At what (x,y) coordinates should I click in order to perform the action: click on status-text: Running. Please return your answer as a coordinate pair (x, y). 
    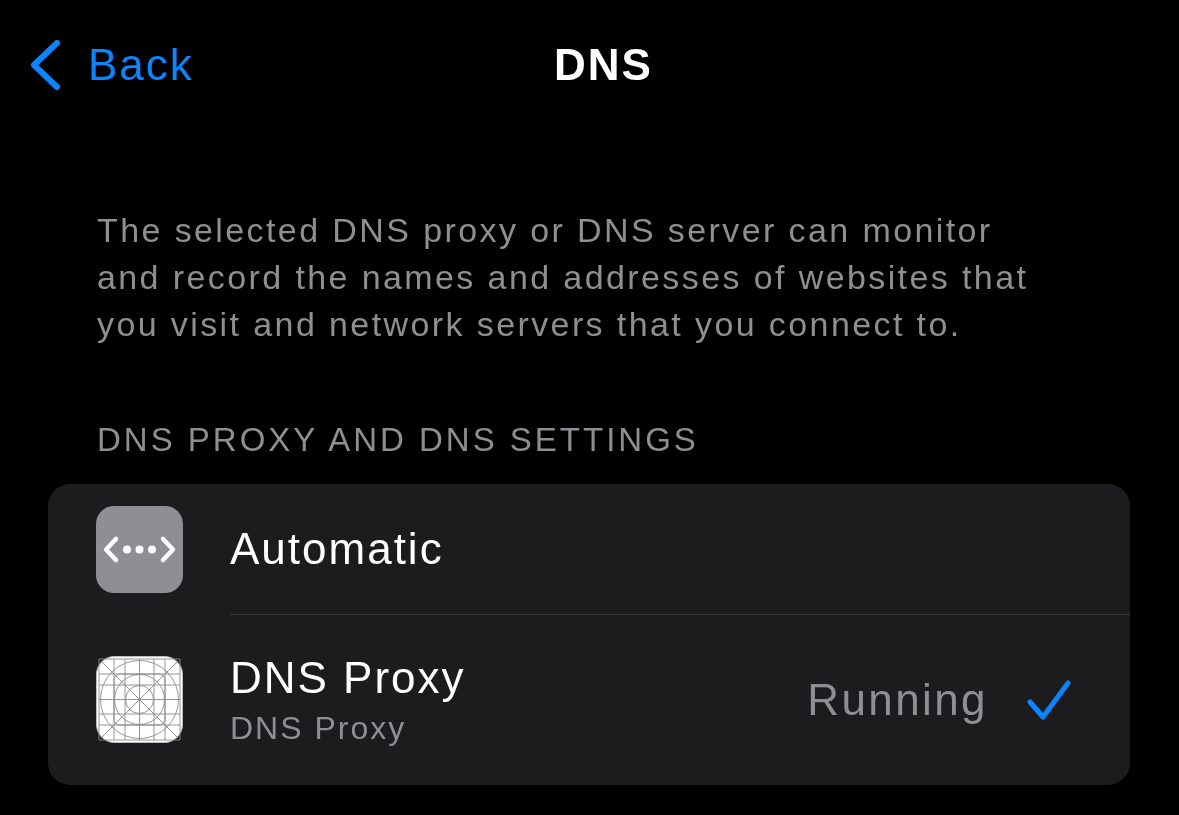
    Looking at the image, I should click on (897, 700).